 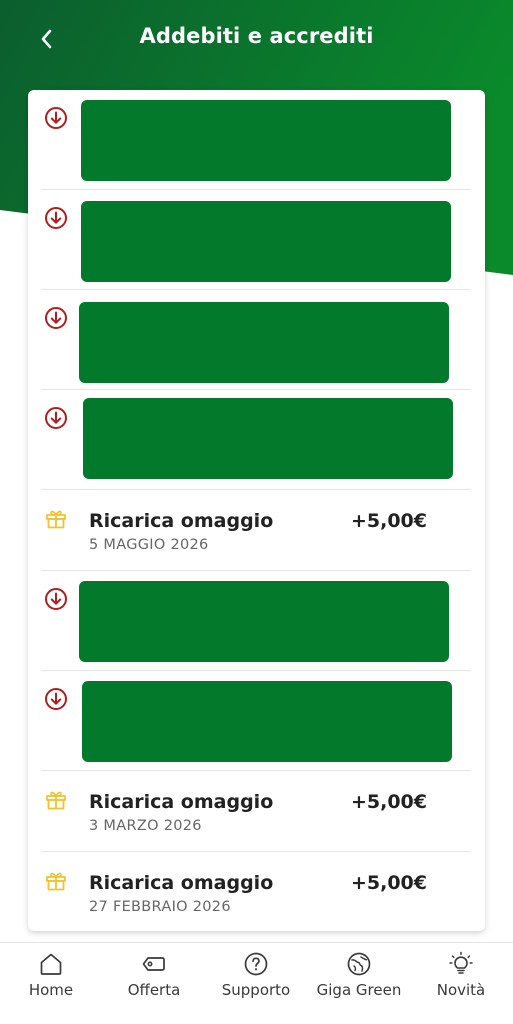 What do you see at coordinates (461, 990) in the screenshot?
I see `nav-label: Novità` at bounding box center [461, 990].